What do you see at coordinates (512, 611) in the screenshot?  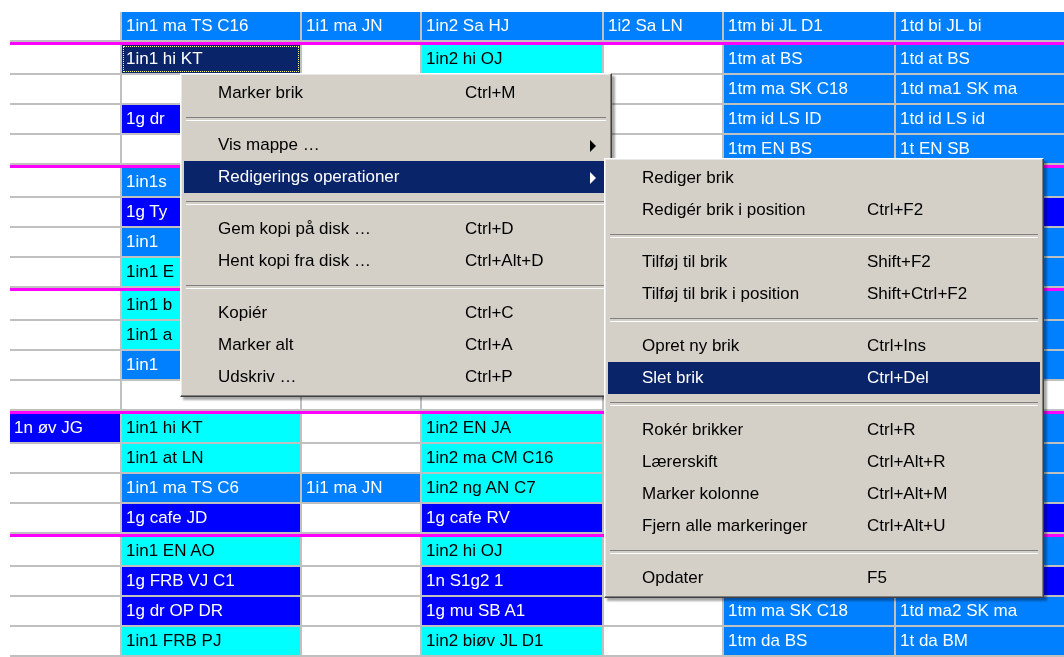 I see `schedule-cell: 1g mu SB A1` at bounding box center [512, 611].